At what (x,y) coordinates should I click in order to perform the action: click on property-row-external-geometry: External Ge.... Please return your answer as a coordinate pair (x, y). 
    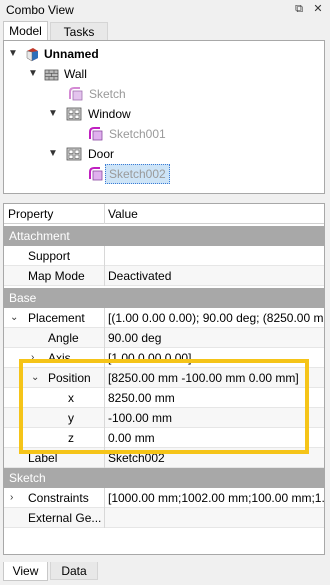
    Looking at the image, I should click on (164, 518).